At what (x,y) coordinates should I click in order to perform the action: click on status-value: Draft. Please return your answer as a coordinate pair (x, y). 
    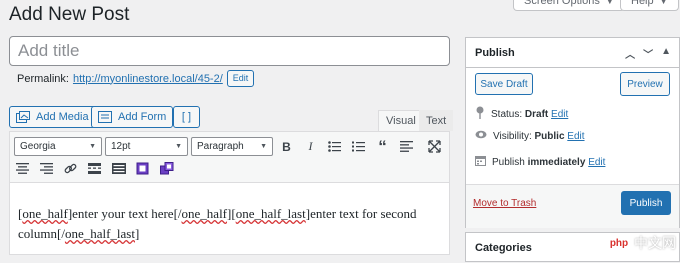
    Looking at the image, I should click on (536, 114).